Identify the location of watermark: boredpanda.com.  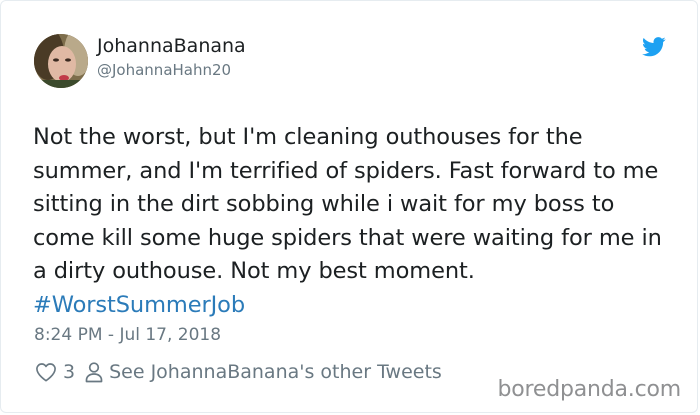
(589, 389).